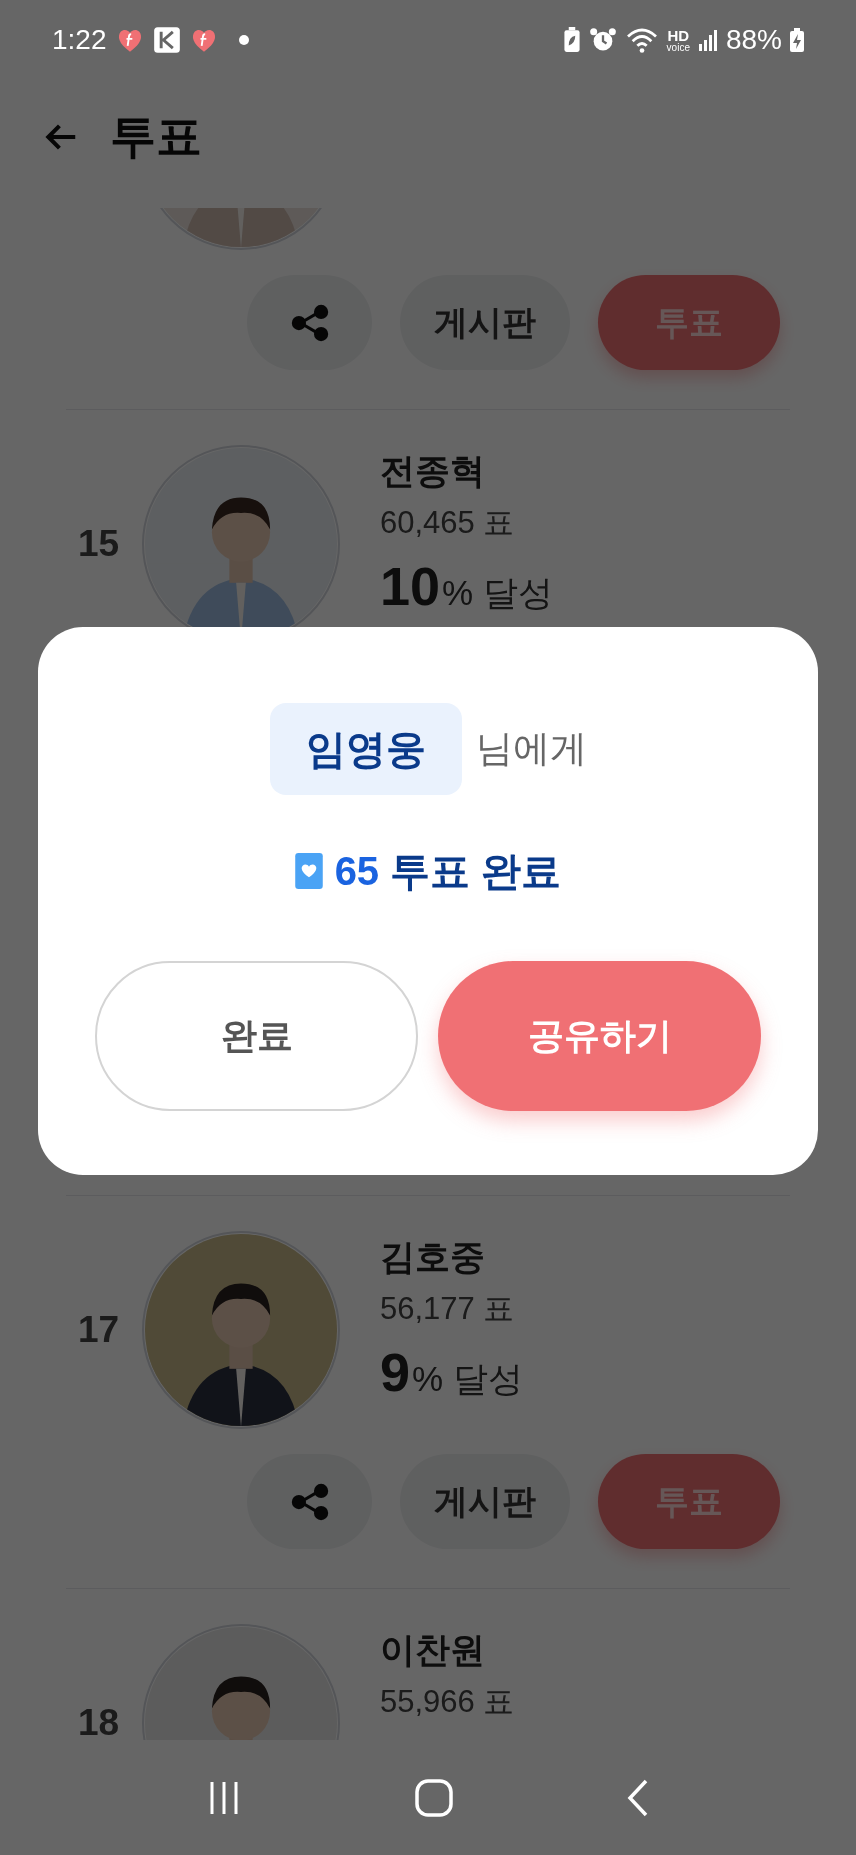 This screenshot has height=1855, width=856. I want to click on battery-percent: 88%, so click(753, 40).